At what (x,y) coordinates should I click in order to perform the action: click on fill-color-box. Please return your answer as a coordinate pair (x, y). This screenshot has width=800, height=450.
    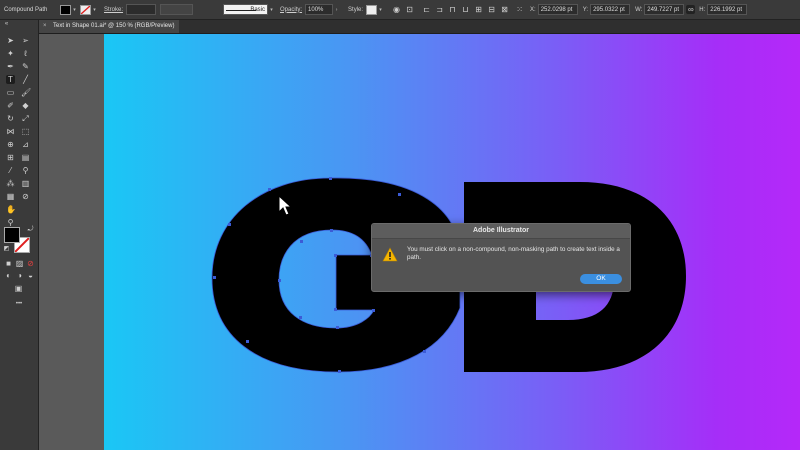
    Looking at the image, I should click on (12, 235).